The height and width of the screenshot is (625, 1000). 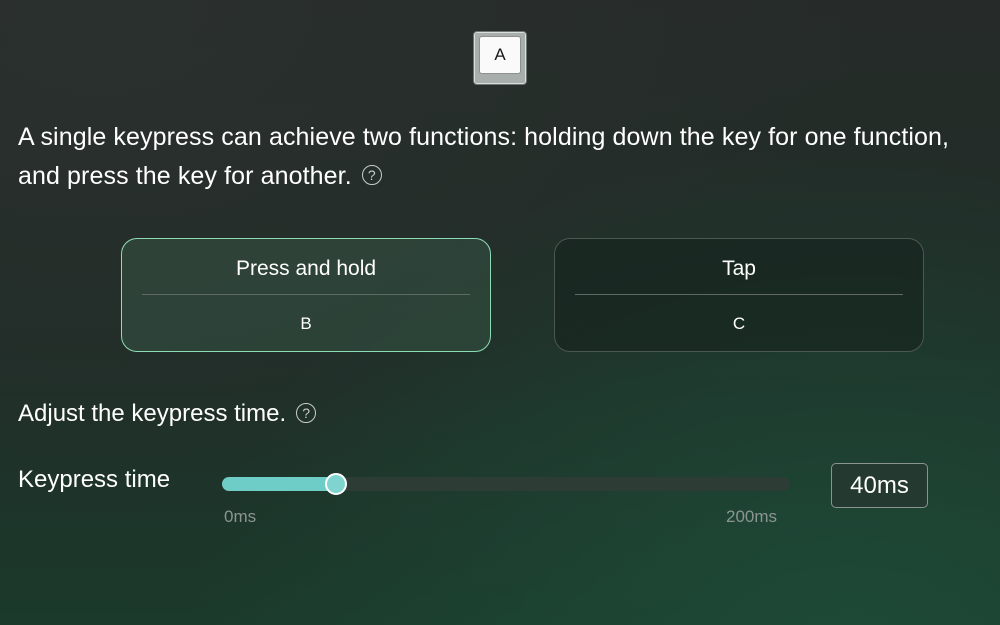 I want to click on slider-fill, so click(x=279, y=484).